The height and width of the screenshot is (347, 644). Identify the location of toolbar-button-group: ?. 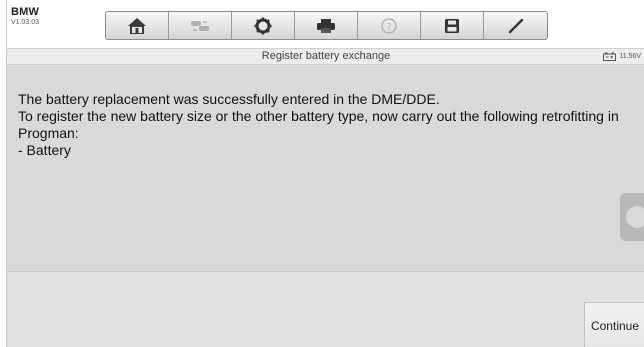
(326, 25).